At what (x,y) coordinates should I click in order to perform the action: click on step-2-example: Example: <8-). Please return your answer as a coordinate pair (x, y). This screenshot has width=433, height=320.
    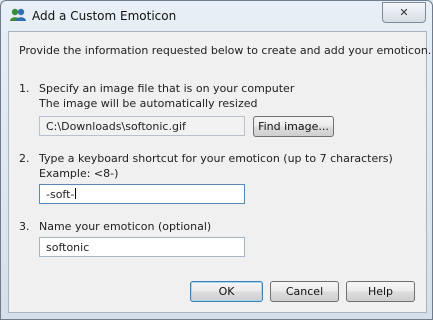
    Looking at the image, I should click on (79, 173).